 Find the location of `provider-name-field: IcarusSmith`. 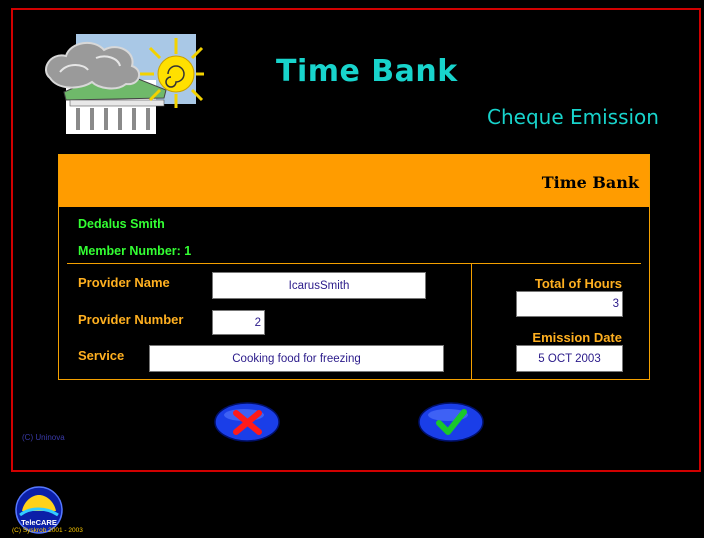

provider-name-field: IcarusSmith is located at coordinates (319, 285).